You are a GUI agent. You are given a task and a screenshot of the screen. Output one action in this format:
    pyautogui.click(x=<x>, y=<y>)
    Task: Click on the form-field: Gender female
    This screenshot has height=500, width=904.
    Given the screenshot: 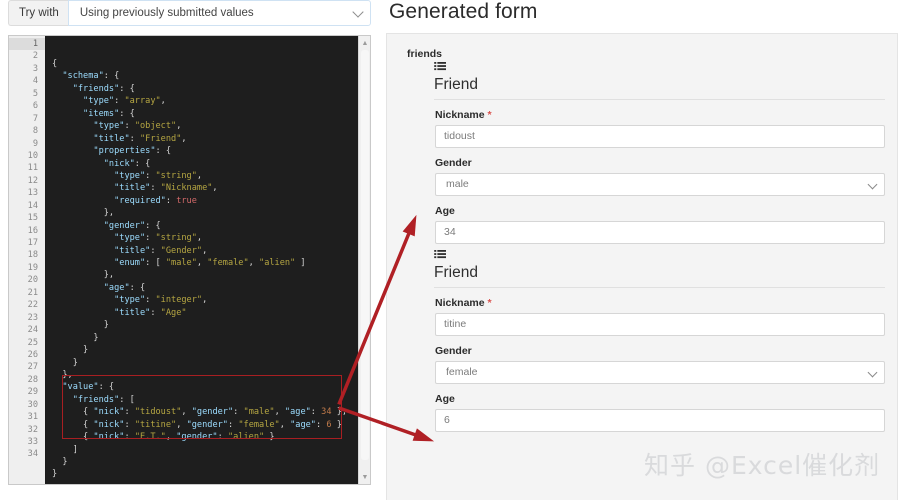 What is the action you would take?
    pyautogui.click(x=659, y=364)
    